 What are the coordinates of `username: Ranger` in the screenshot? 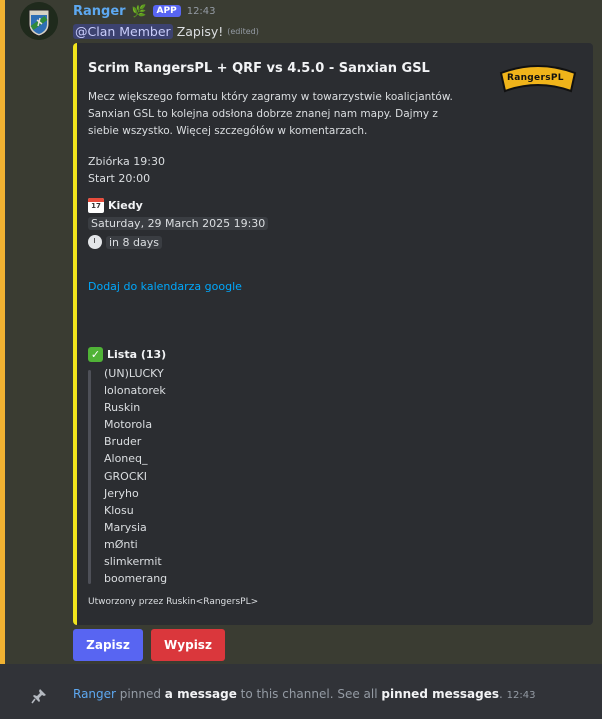 It's located at (99, 11).